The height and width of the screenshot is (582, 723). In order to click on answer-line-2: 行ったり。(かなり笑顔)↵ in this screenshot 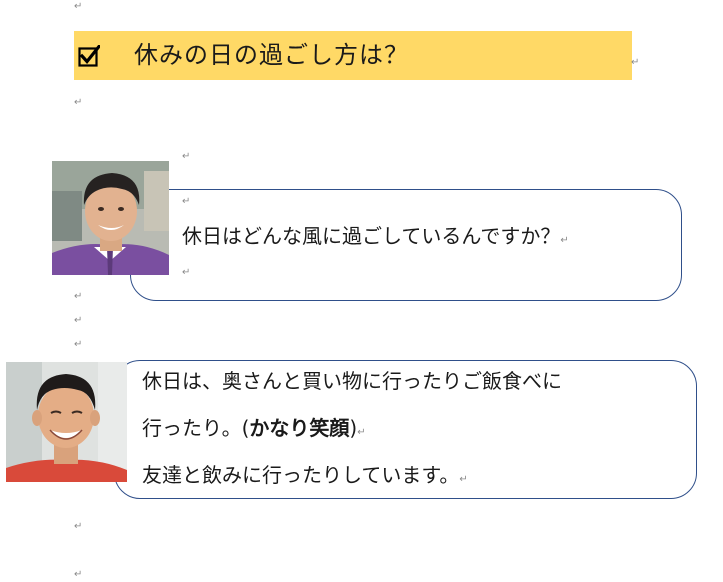, I will do `click(254, 428)`.